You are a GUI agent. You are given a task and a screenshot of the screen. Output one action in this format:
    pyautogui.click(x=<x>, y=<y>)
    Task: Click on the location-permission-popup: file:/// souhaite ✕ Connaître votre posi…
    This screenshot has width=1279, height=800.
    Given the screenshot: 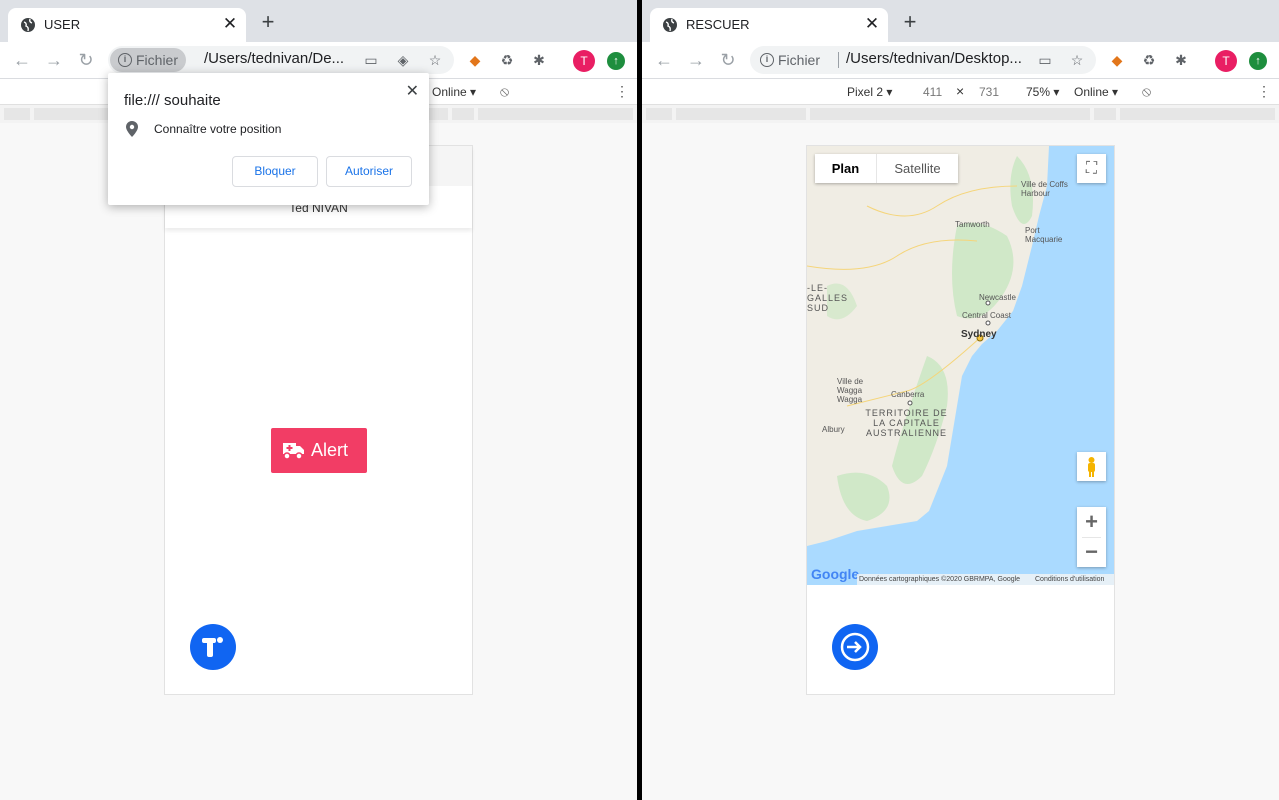 What is the action you would take?
    pyautogui.click(x=268, y=139)
    